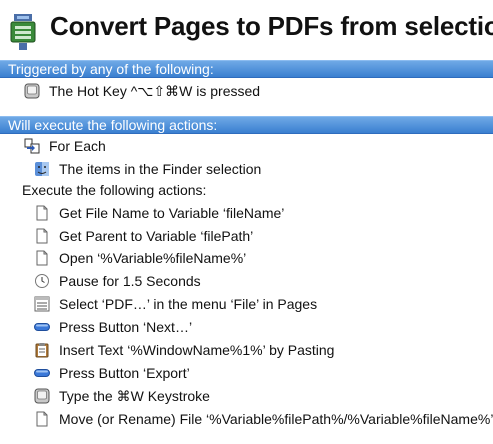 This screenshot has width=493, height=444. I want to click on step-label: Type the ⌘W Keystroke, so click(134, 396).